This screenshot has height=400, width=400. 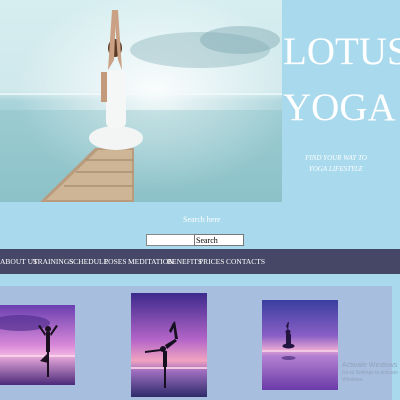 What do you see at coordinates (341, 80) in the screenshot?
I see `brand-title: LOTUS YOGA` at bounding box center [341, 80].